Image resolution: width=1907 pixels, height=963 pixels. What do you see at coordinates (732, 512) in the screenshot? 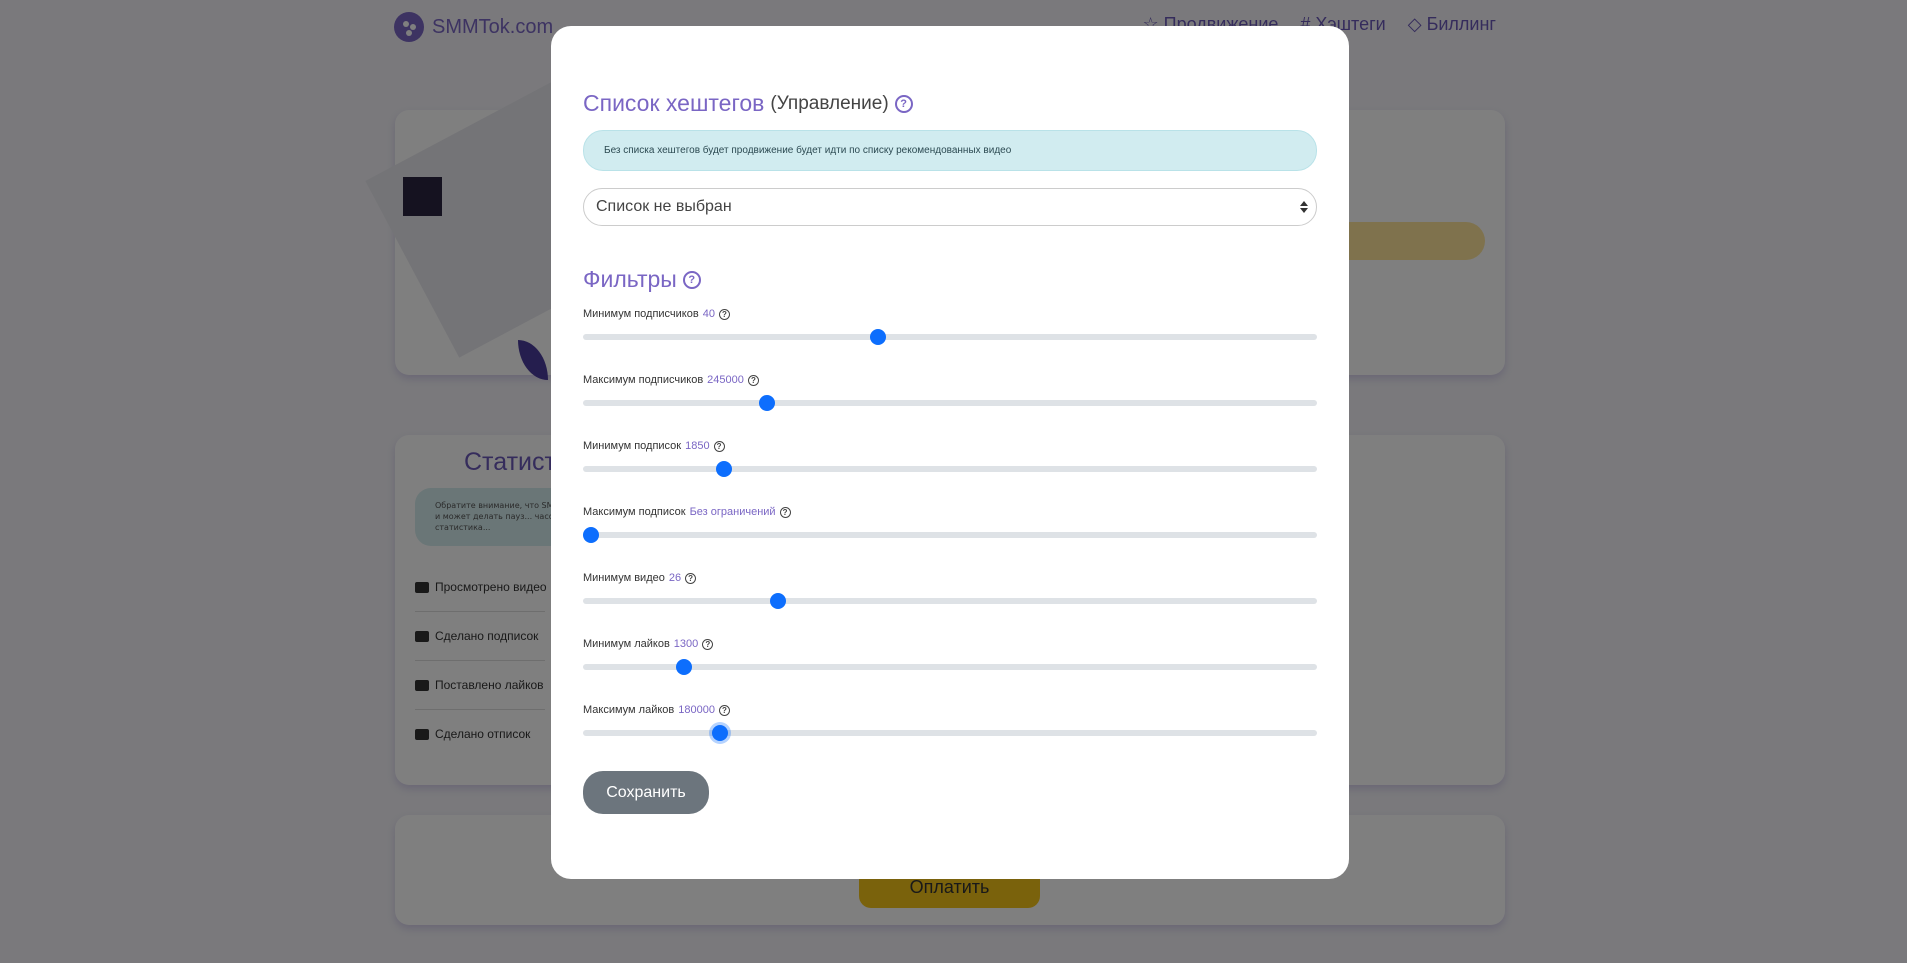
I see `filter-value: Без ограничений` at bounding box center [732, 512].